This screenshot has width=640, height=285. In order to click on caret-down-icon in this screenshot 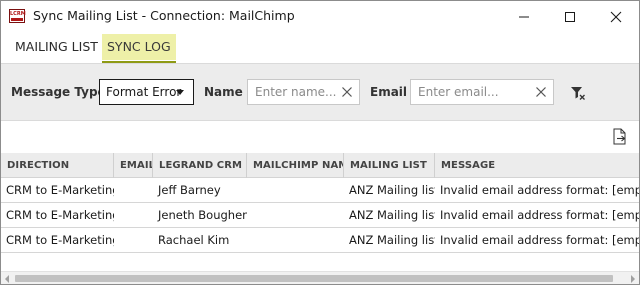, I will do `click(180, 92)`.